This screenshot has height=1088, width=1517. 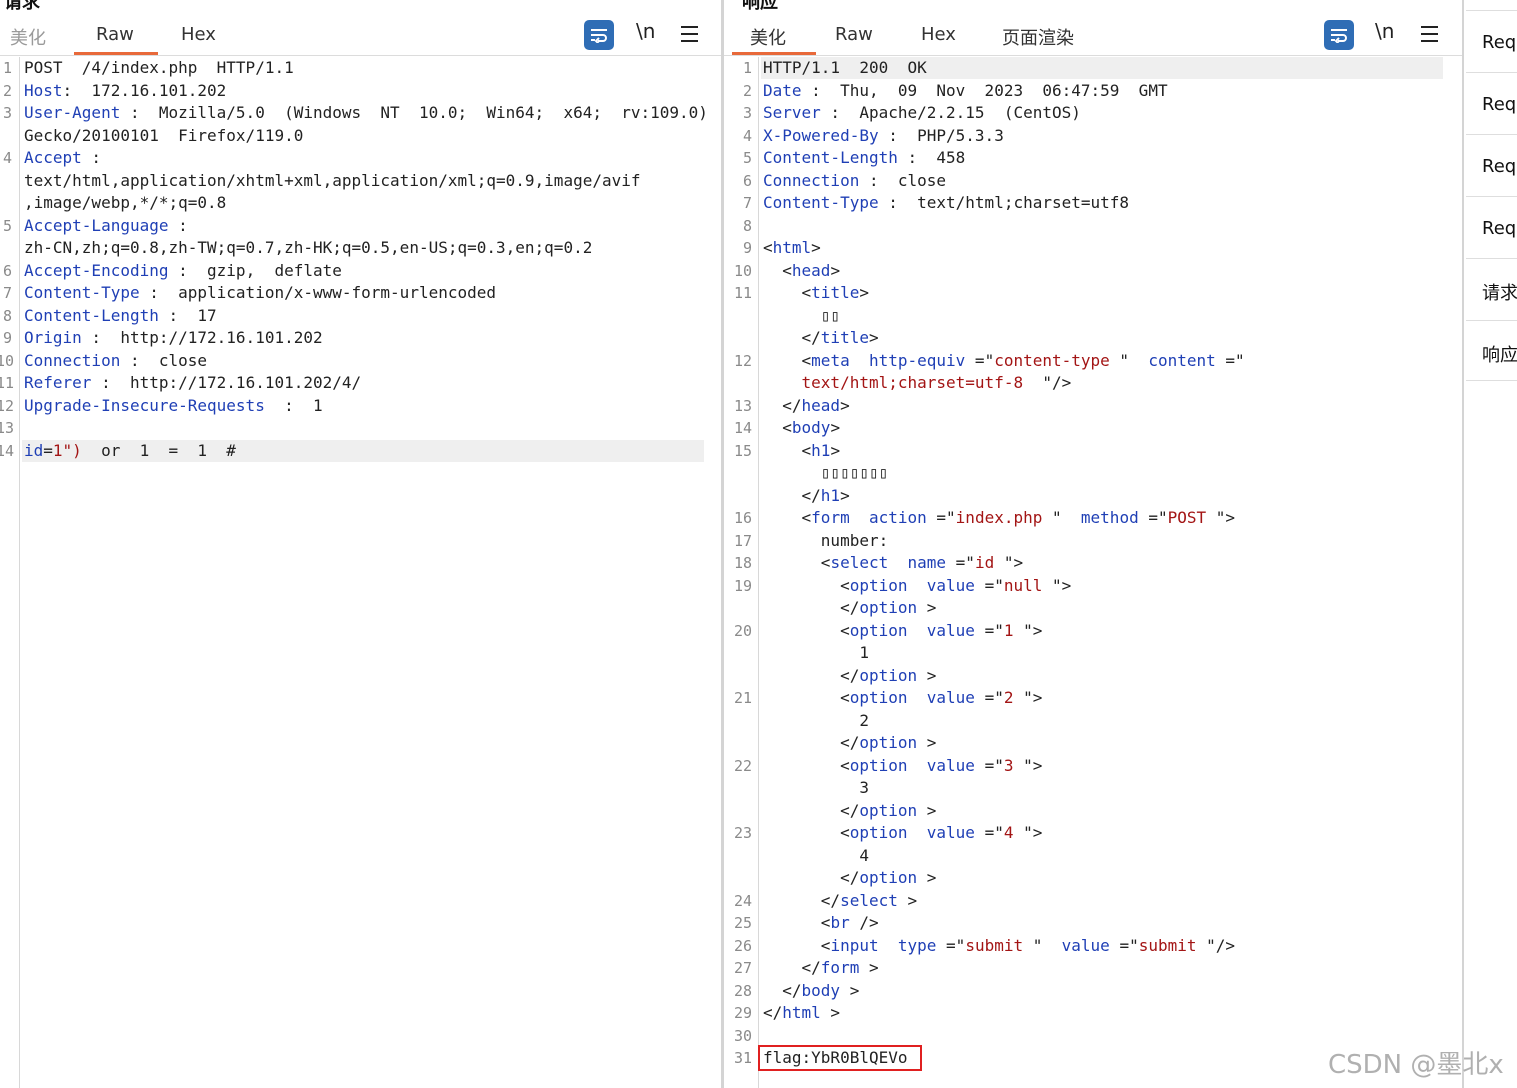 What do you see at coordinates (1499, 228) in the screenshot?
I see `side-item-request-cookies: Req` at bounding box center [1499, 228].